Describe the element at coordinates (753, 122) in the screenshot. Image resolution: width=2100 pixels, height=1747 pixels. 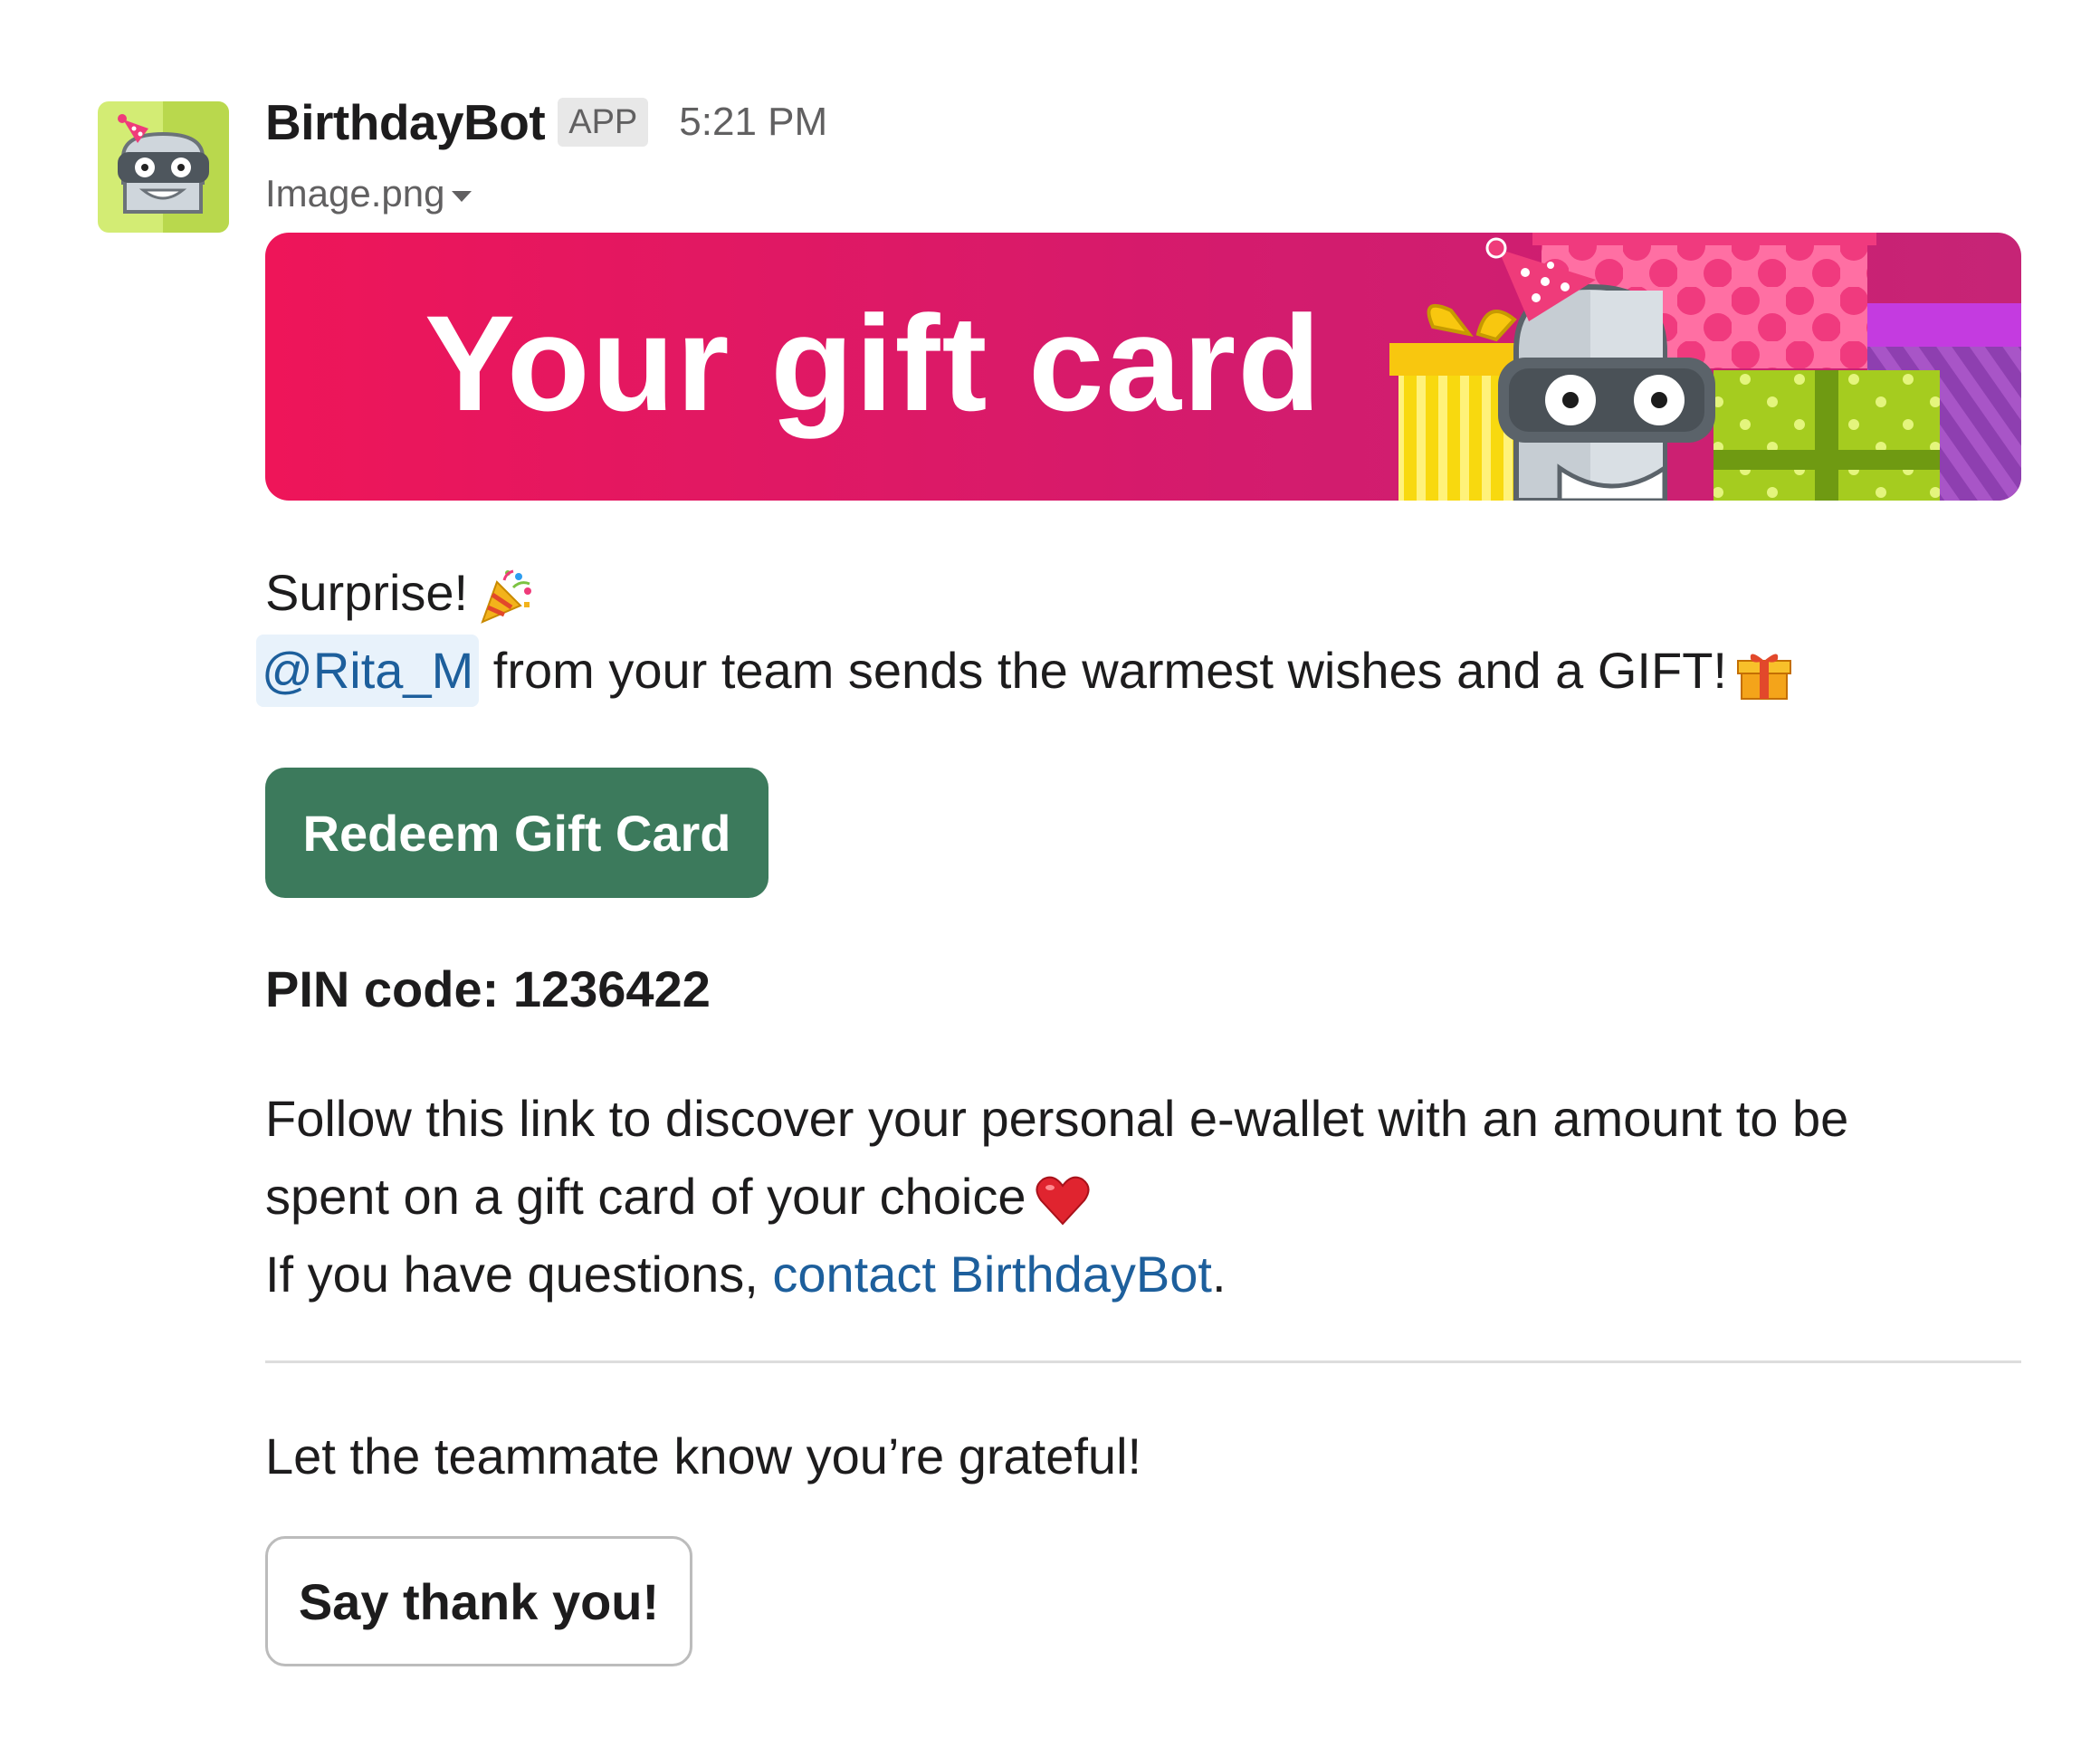
I see `message-timestamp: 5:21 PM` at that location.